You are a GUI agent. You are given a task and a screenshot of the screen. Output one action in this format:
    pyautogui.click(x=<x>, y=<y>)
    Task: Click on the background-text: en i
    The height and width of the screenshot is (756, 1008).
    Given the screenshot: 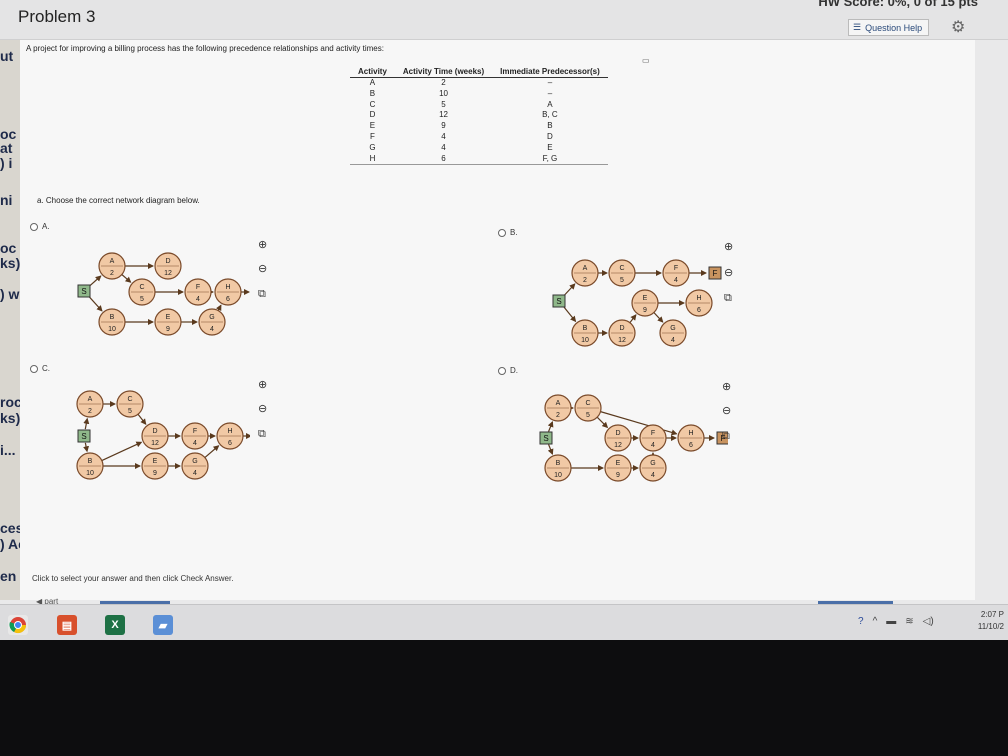 What is the action you would take?
    pyautogui.click(x=10, y=576)
    